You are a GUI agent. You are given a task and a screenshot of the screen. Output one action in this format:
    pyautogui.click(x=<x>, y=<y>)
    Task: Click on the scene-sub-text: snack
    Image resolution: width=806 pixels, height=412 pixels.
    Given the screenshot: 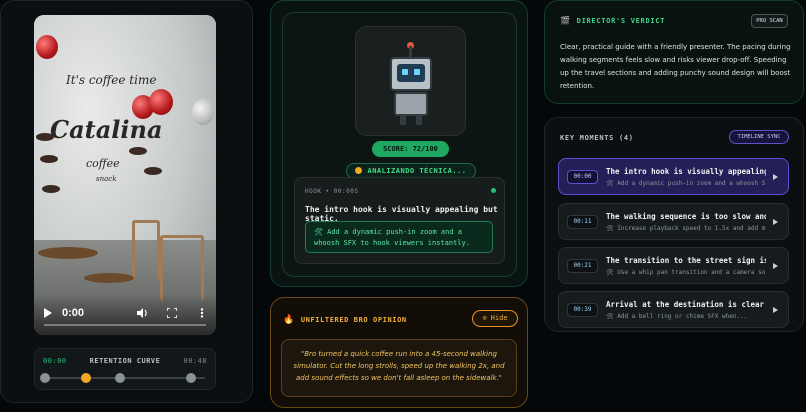 What is the action you would take?
    pyautogui.click(x=106, y=179)
    